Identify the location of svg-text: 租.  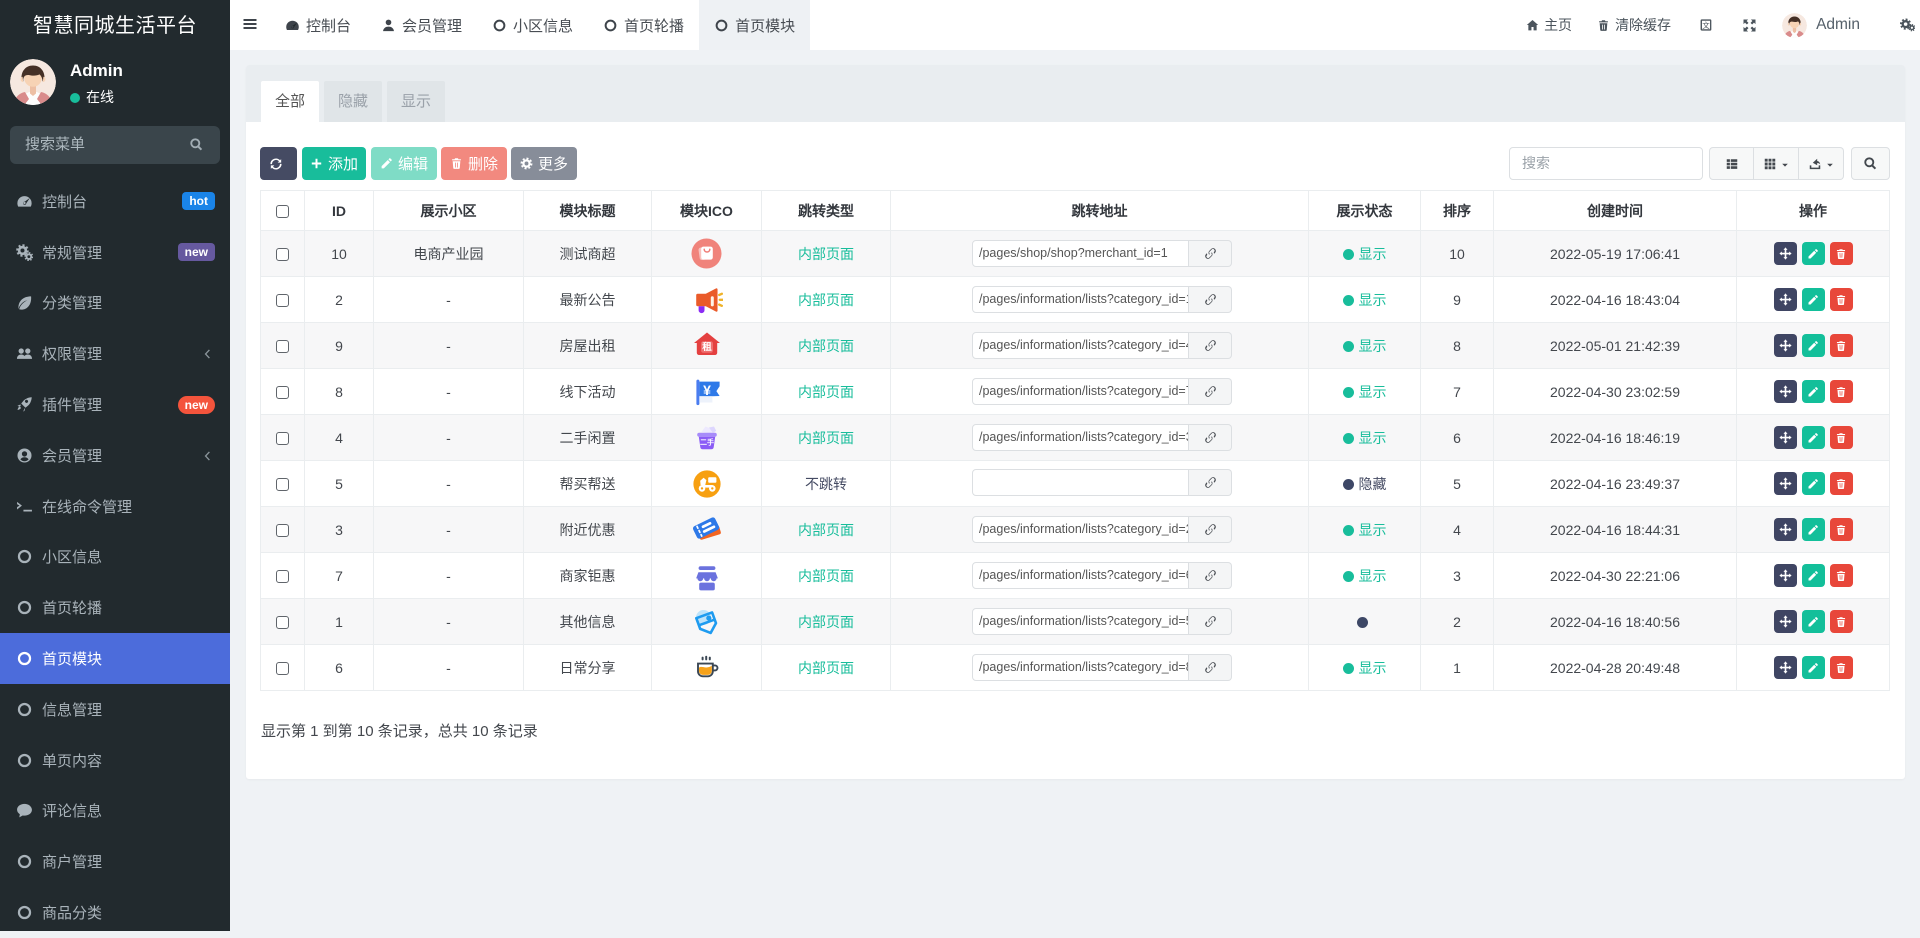
(707, 347).